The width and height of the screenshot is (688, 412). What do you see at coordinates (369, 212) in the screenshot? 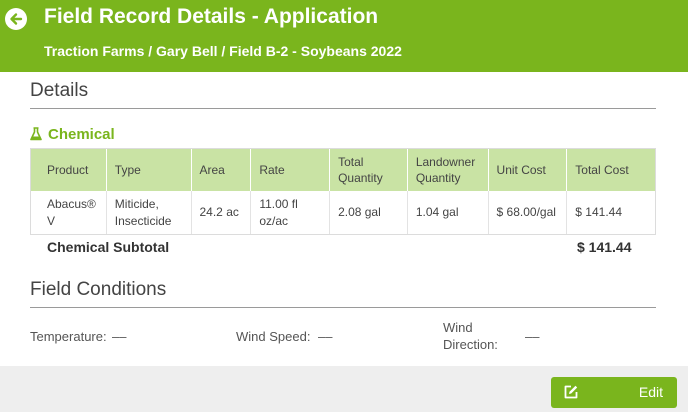
I see `cell-total-quantity: 2.08 gal` at bounding box center [369, 212].